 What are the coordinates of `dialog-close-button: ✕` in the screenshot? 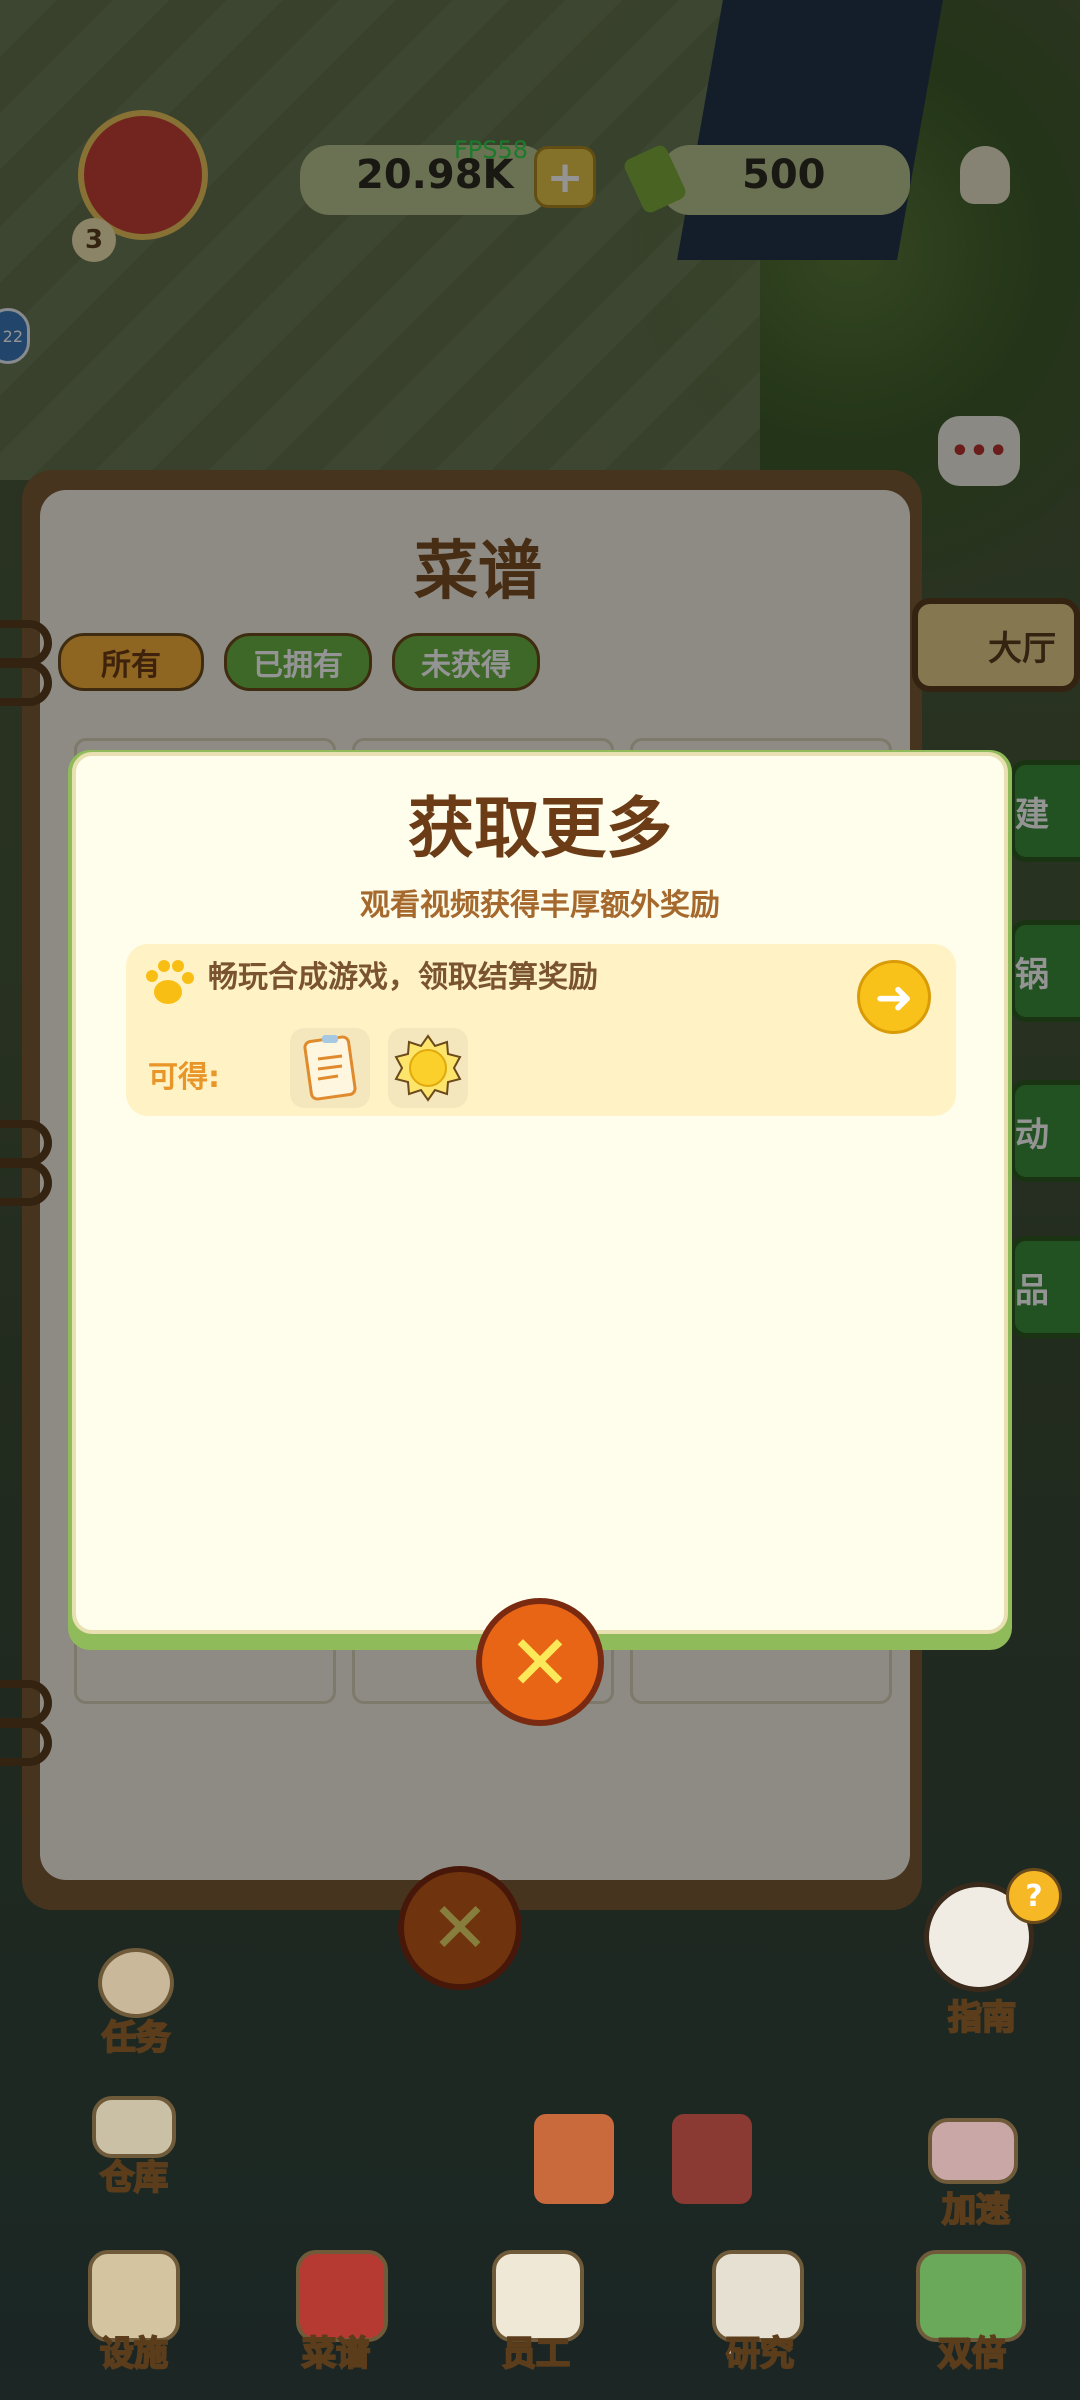 It's located at (540, 1662).